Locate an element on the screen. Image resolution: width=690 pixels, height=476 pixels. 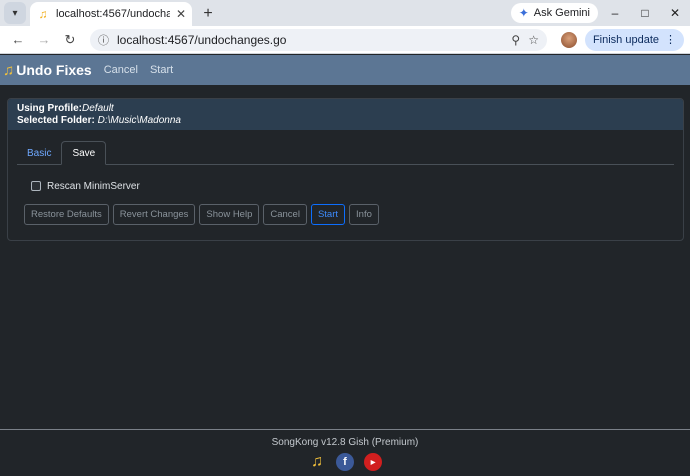
back-arrow-icon: ← is located at coordinates (18, 40).